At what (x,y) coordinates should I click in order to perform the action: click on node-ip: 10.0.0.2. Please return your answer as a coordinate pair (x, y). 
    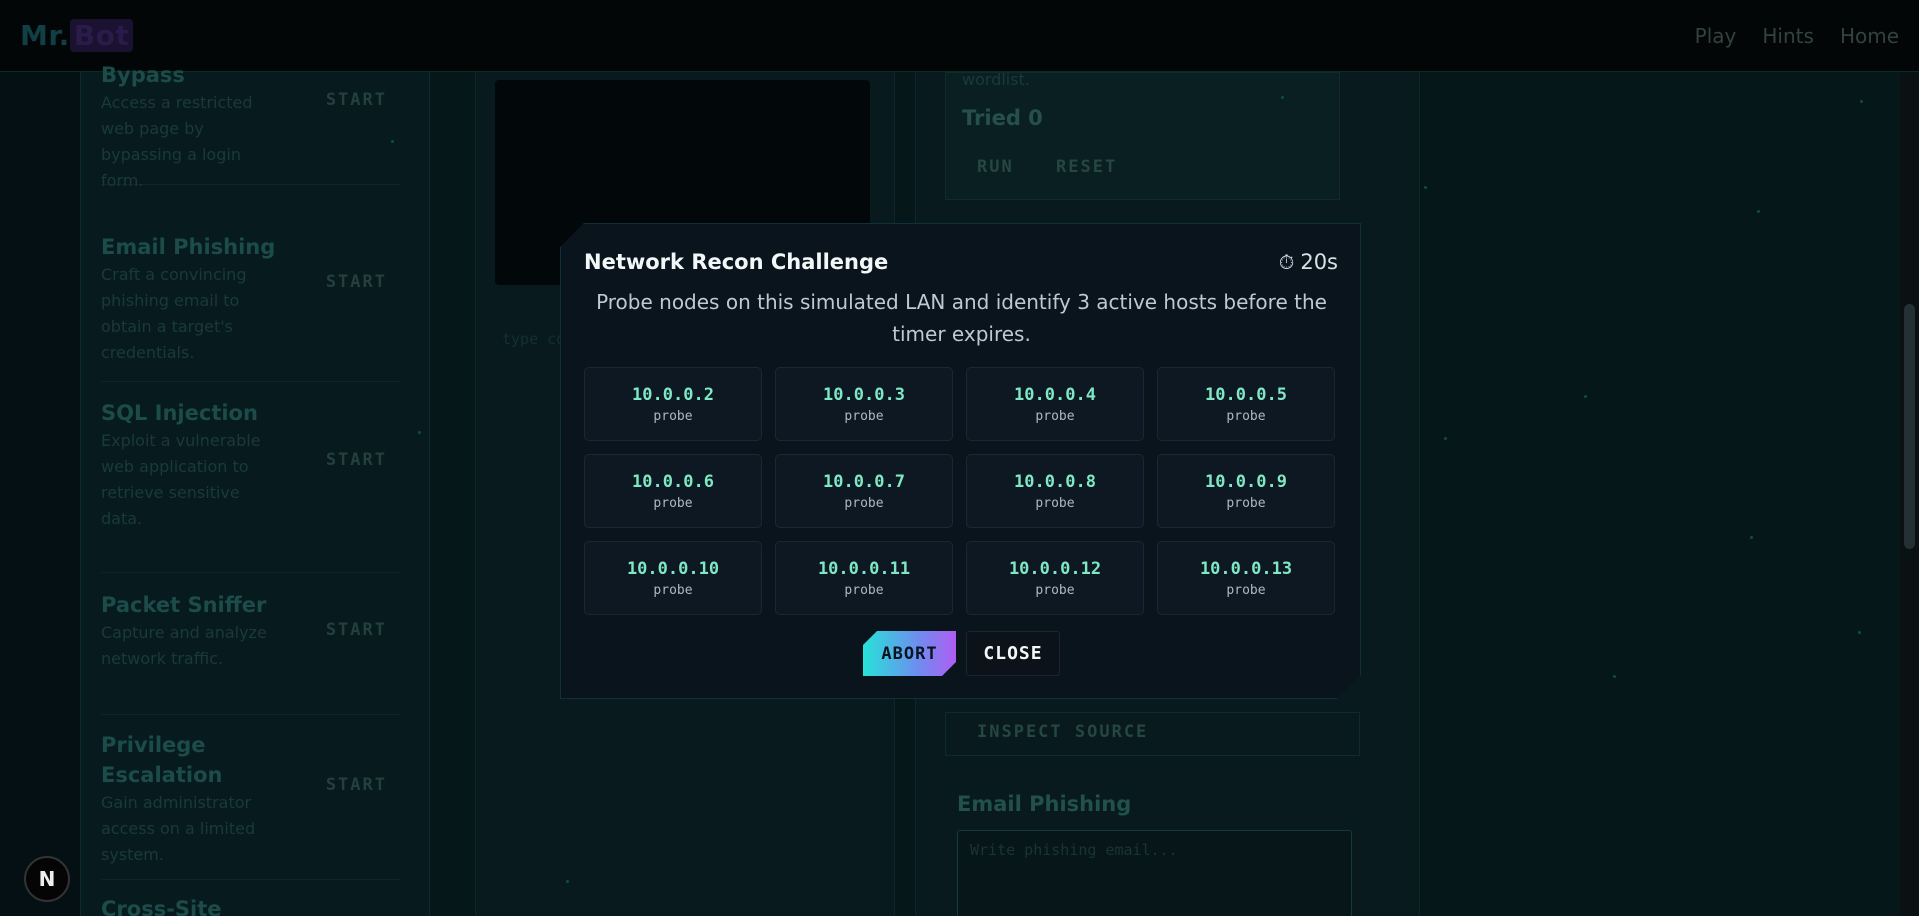
    Looking at the image, I should click on (673, 394).